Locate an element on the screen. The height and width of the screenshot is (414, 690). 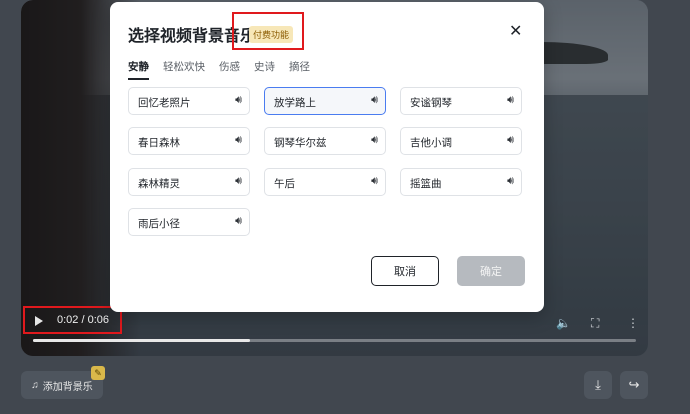
download-icon: ⤓ is located at coordinates (598, 384).